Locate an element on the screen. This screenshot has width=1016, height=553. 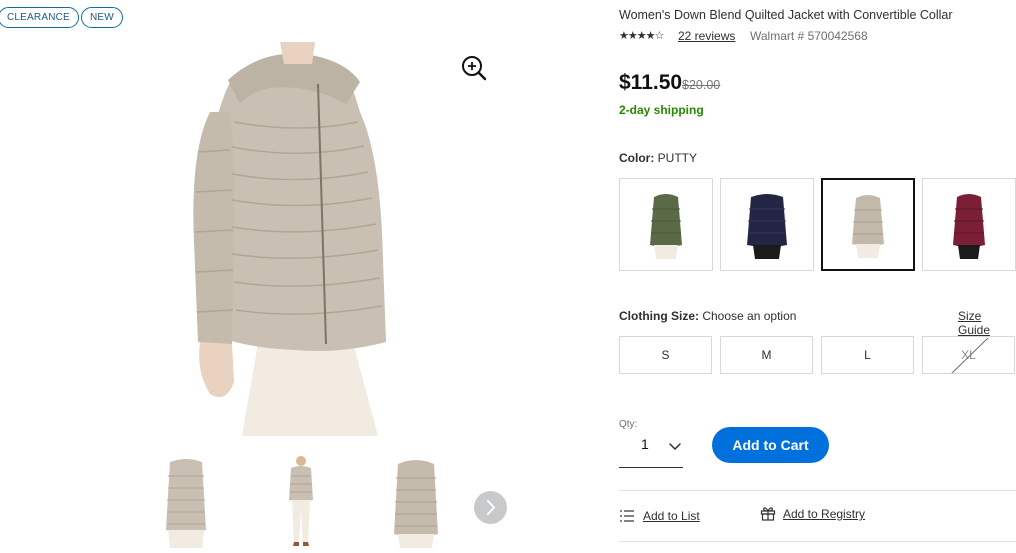
chevron-right-icon is located at coordinates (491, 507).